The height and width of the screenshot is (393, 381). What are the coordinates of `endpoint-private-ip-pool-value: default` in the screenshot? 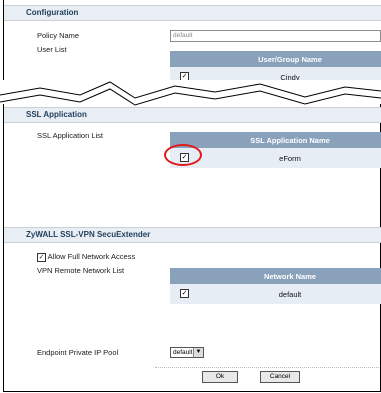 It's located at (183, 352).